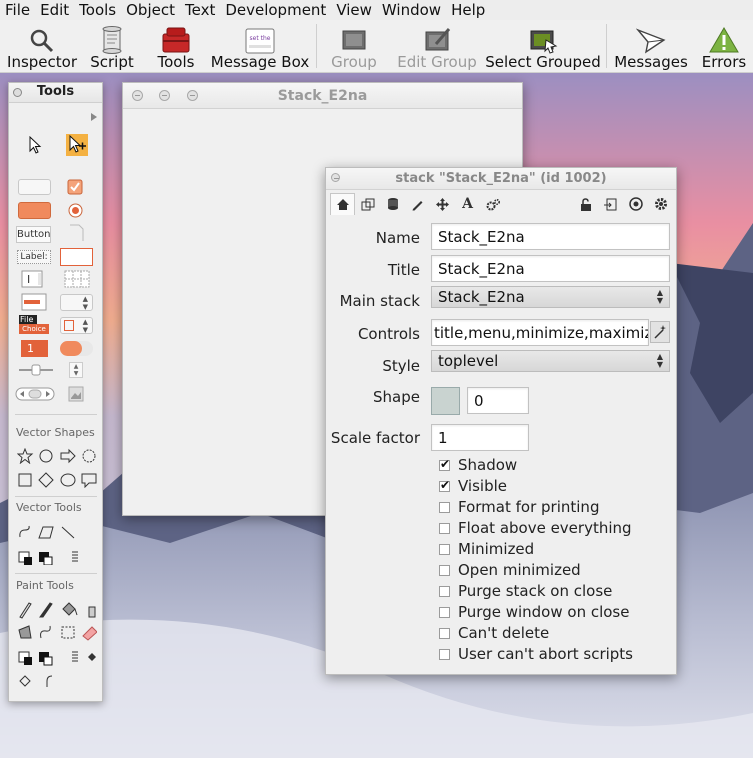 The image size is (753, 758). I want to click on main-stack-dropdown: Stack_E2na ▲ ▼, so click(550, 297).